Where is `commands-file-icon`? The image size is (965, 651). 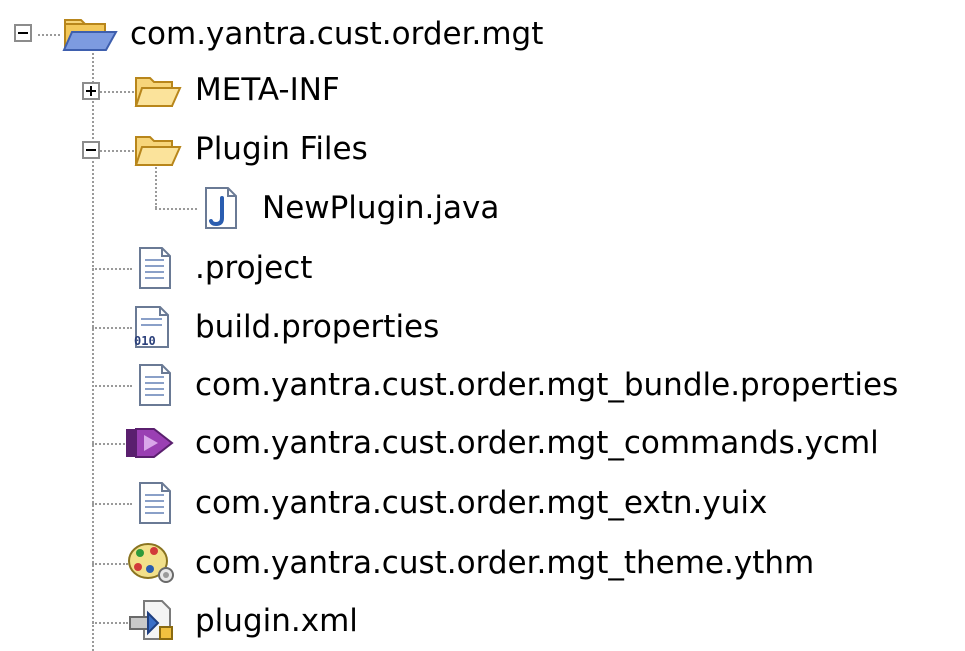
commands-file-icon is located at coordinates (153, 443).